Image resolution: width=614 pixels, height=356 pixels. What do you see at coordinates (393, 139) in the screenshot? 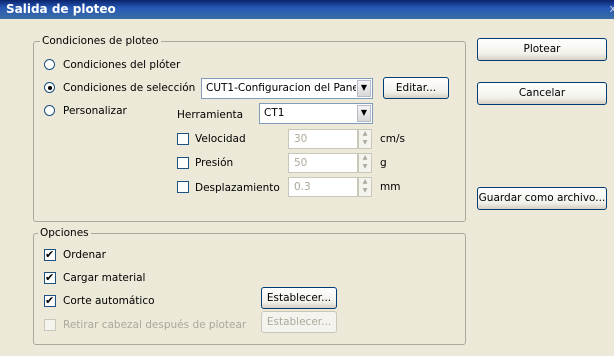
I see `speed-unit: cm/s` at bounding box center [393, 139].